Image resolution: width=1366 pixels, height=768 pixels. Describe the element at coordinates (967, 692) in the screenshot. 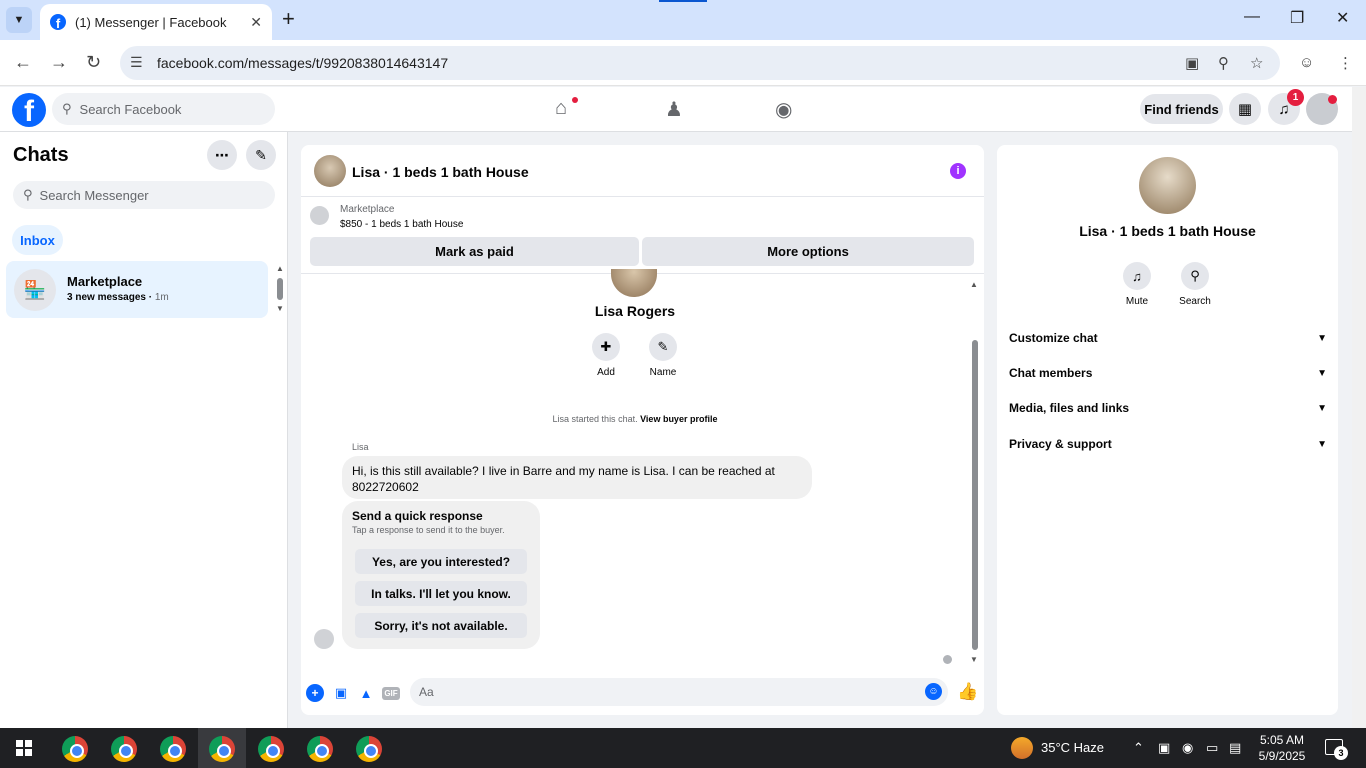

I see `like-thumb-icon: 👍` at that location.